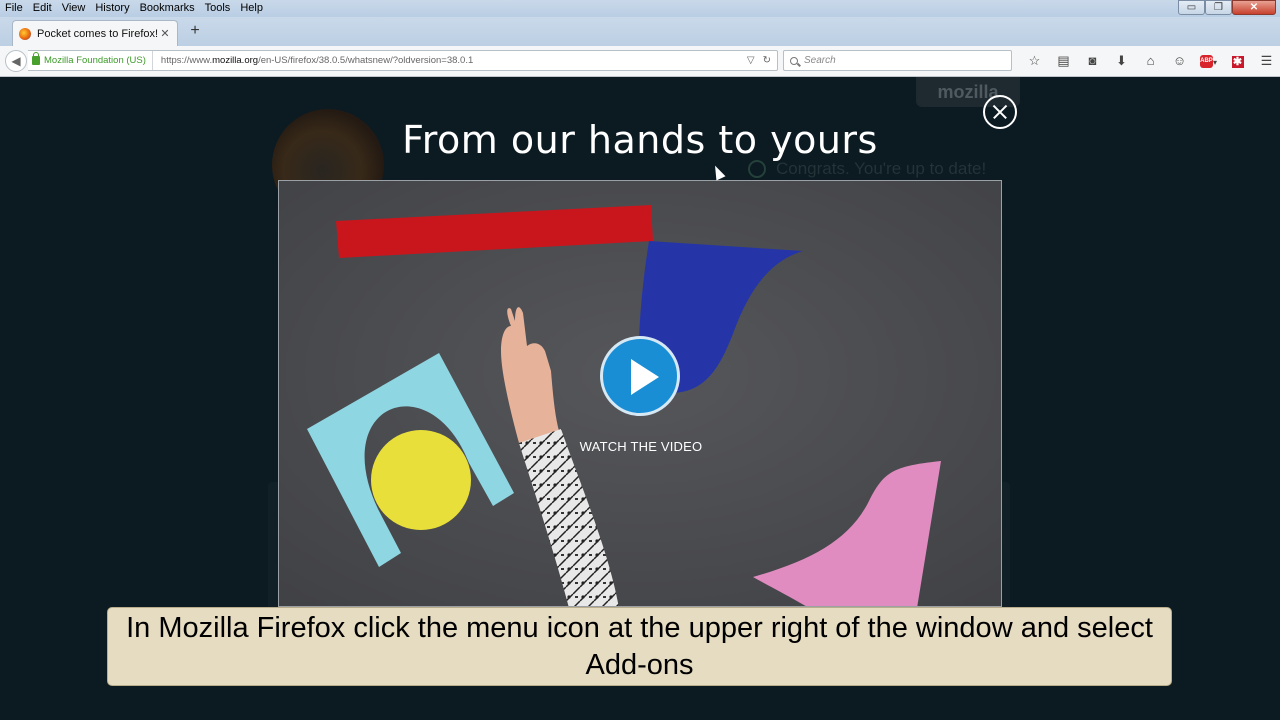 The height and width of the screenshot is (720, 1280). What do you see at coordinates (640, 376) in the screenshot?
I see `play-icon` at bounding box center [640, 376].